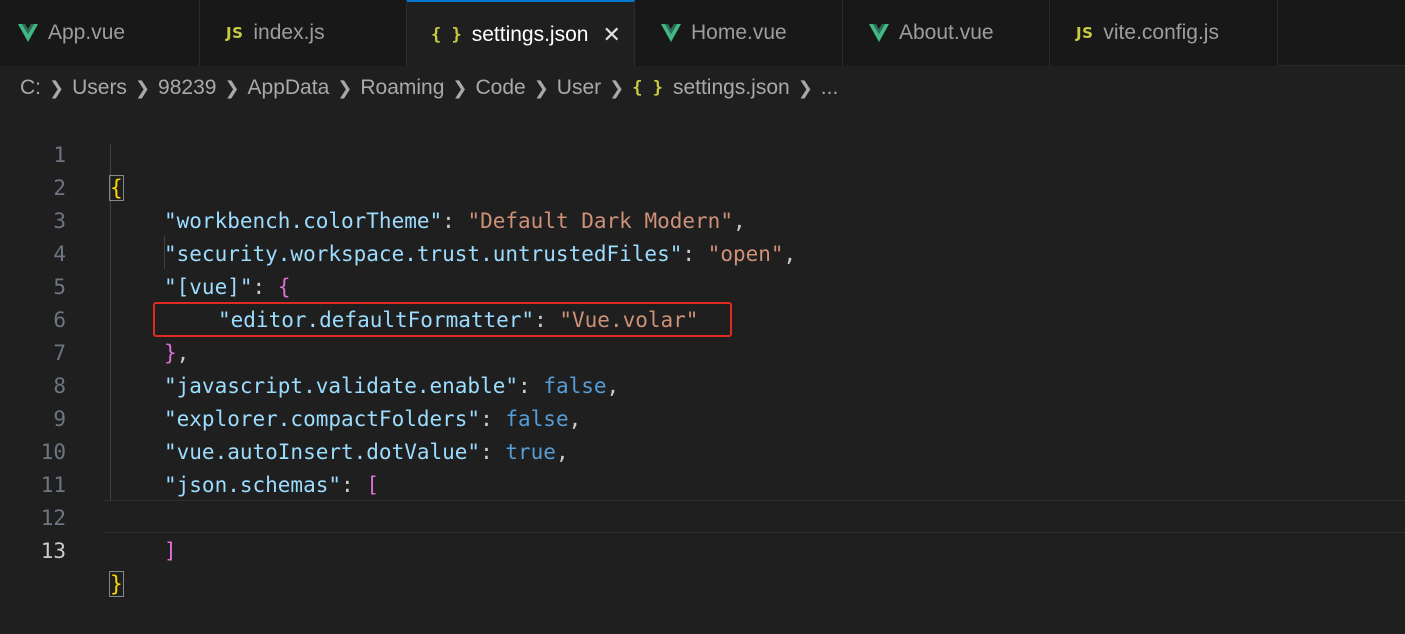 This screenshot has width=1405, height=634. Describe the element at coordinates (402, 88) in the screenshot. I see `breadcrumb-item: Roaming` at that location.